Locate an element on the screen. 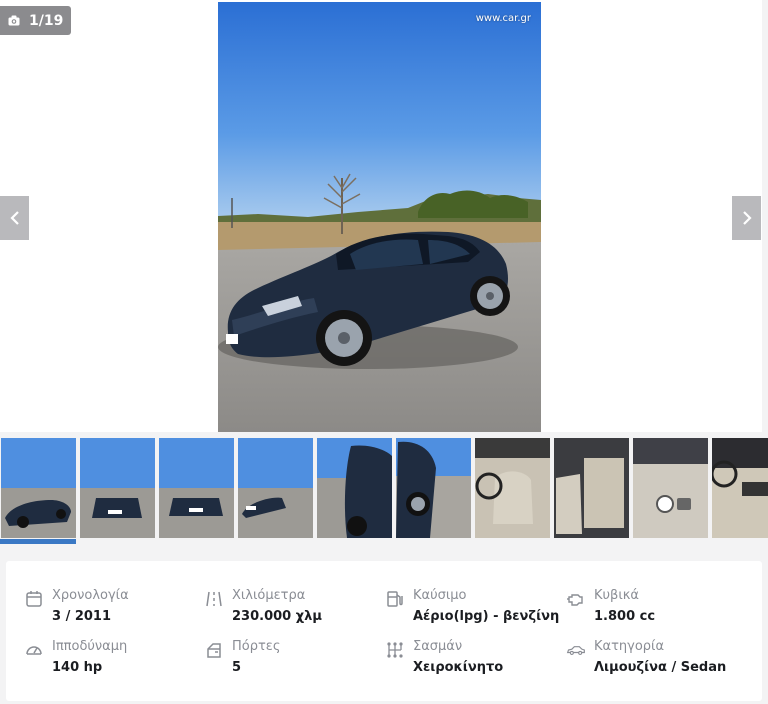 This screenshot has height=704, width=768. spec-year-value: 3 / 2011 is located at coordinates (82, 616).